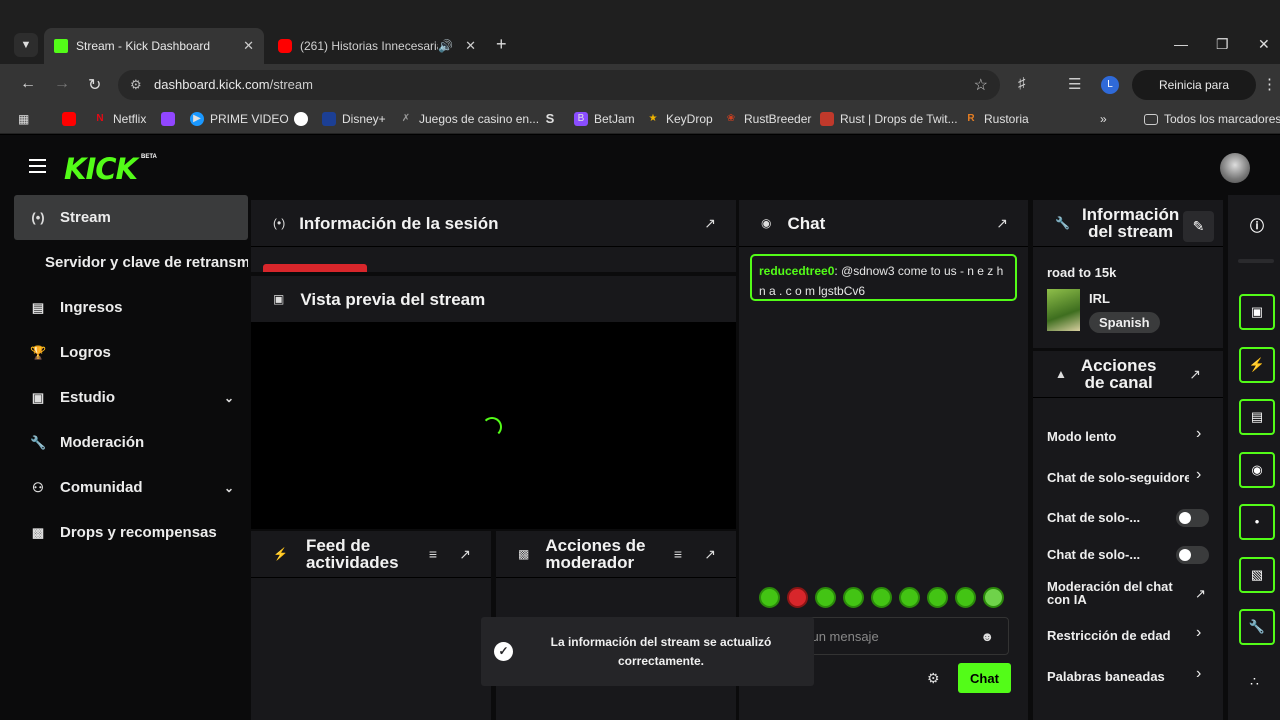  Describe the element at coordinates (768, 119) in the screenshot. I see `bookmark-rustbreeder: ❀ RustBreeder` at that location.